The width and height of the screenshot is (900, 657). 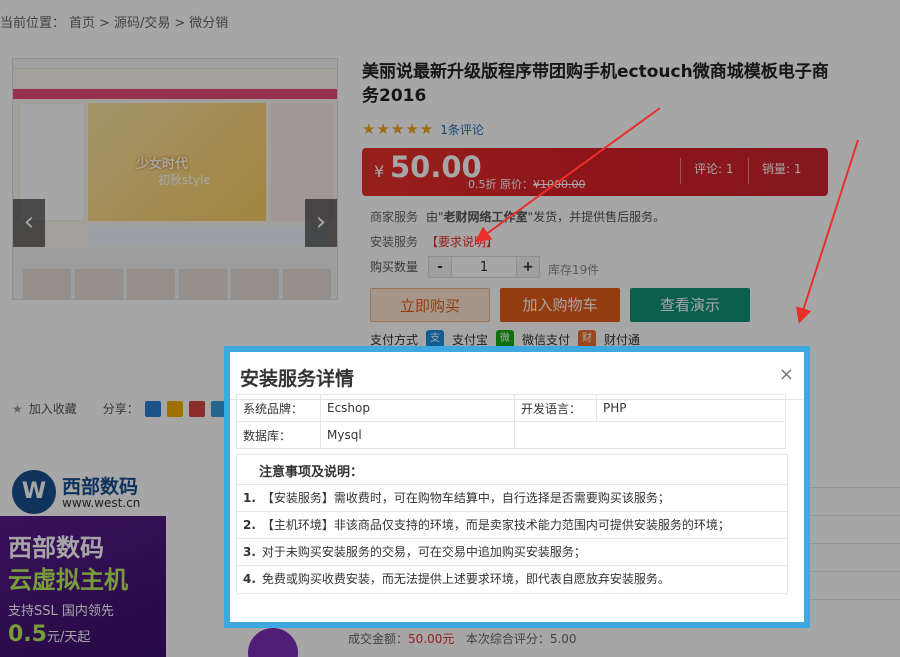 I want to click on dialog-title: 安装服务详情, so click(x=297, y=379).